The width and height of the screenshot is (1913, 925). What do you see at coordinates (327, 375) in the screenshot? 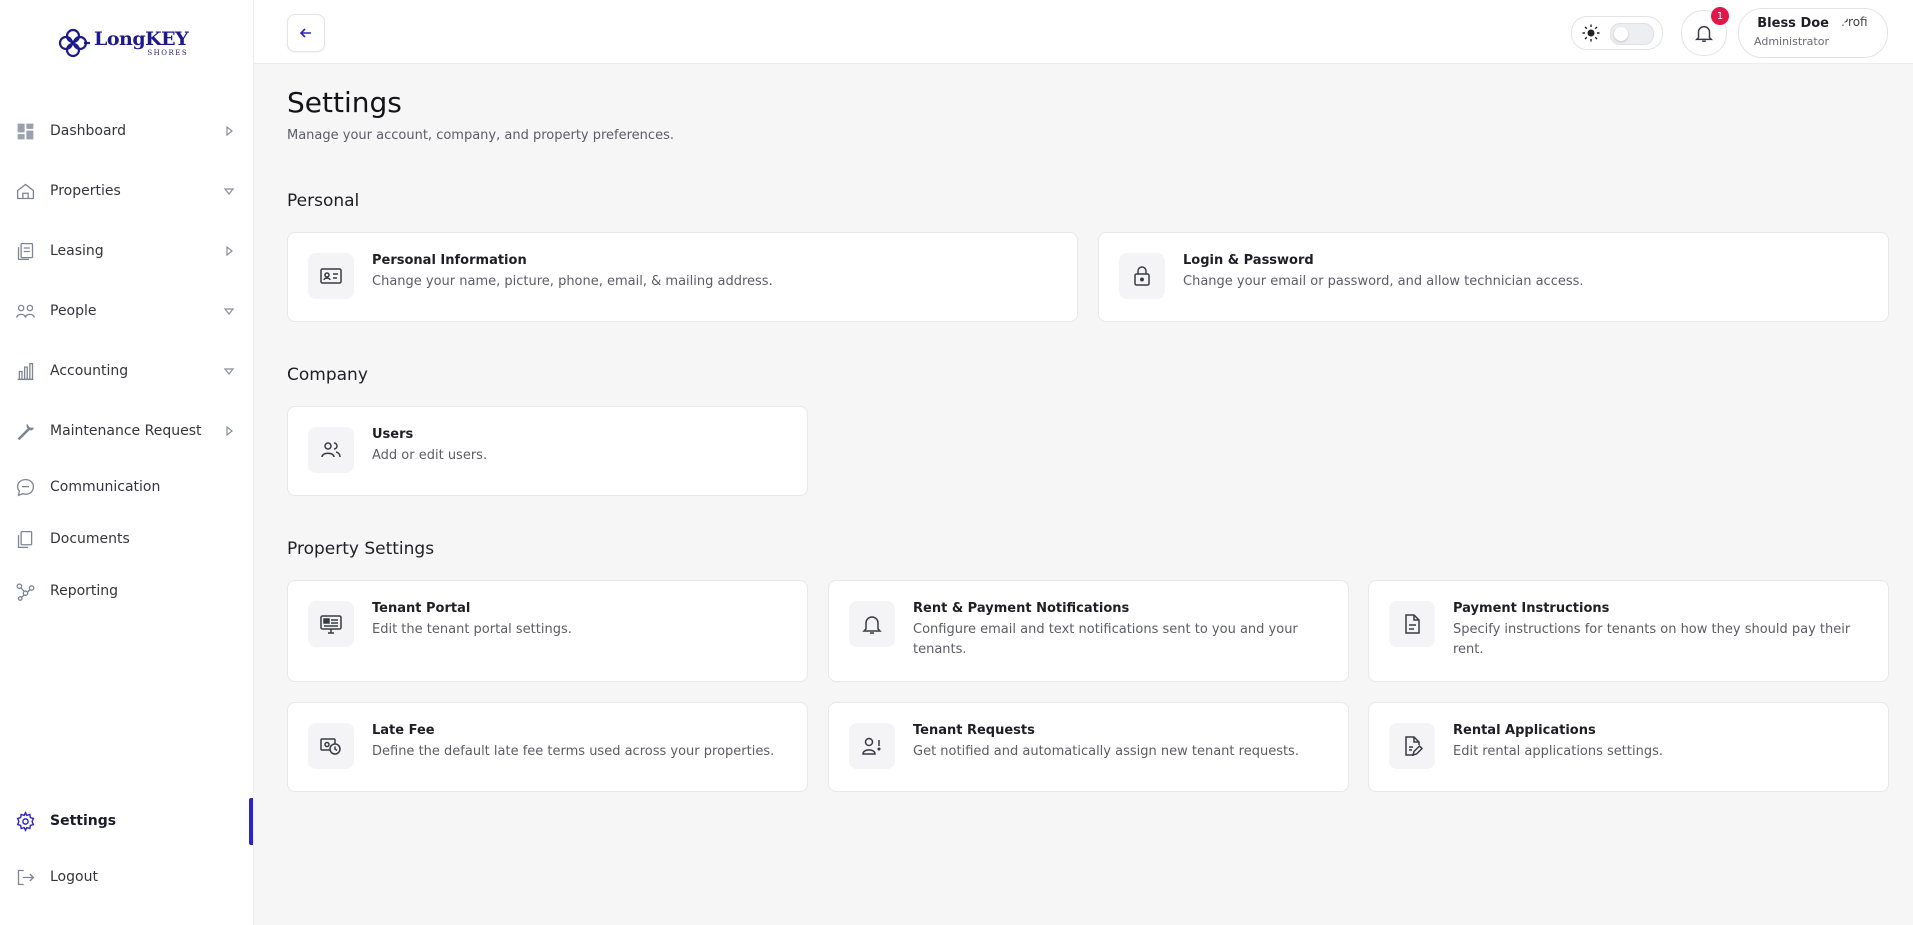
I see `section-title-company: Company` at bounding box center [327, 375].